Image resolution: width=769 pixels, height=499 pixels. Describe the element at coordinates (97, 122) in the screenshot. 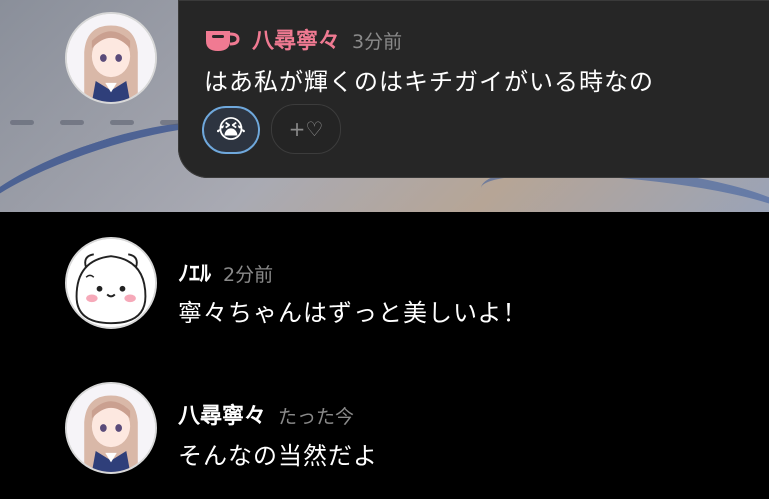

I see `background-decoration` at that location.